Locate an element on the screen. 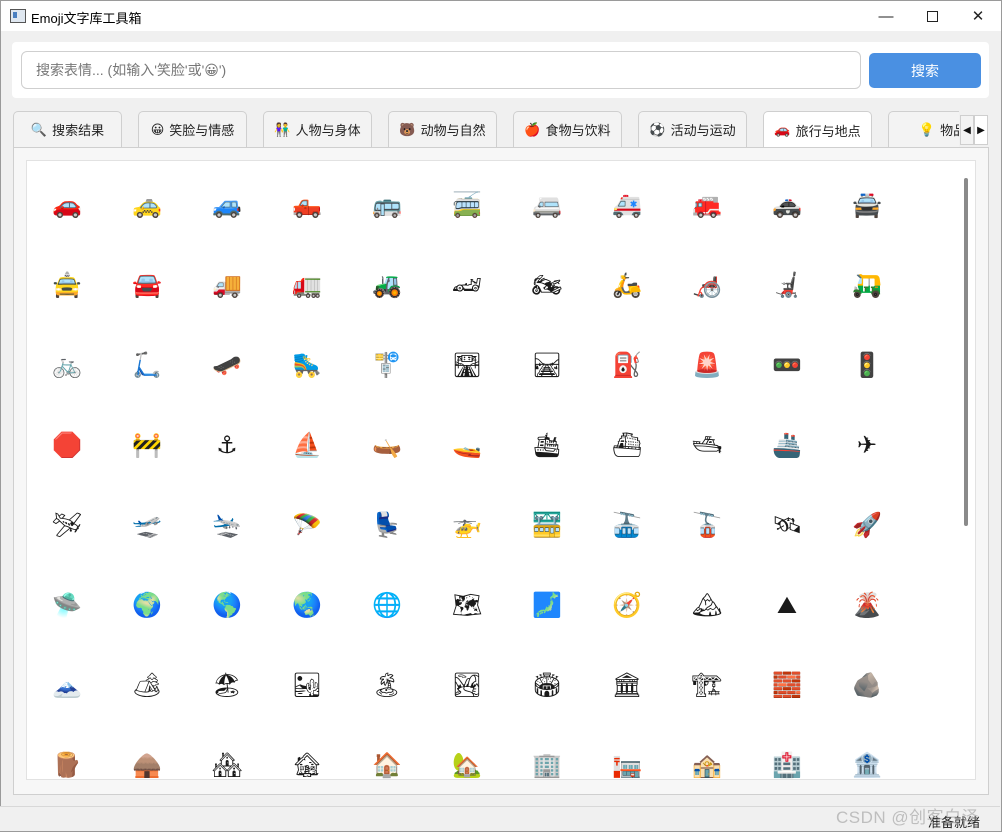 The width and height of the screenshot is (1002, 832). emoji-button: 🪂 is located at coordinates (307, 525).